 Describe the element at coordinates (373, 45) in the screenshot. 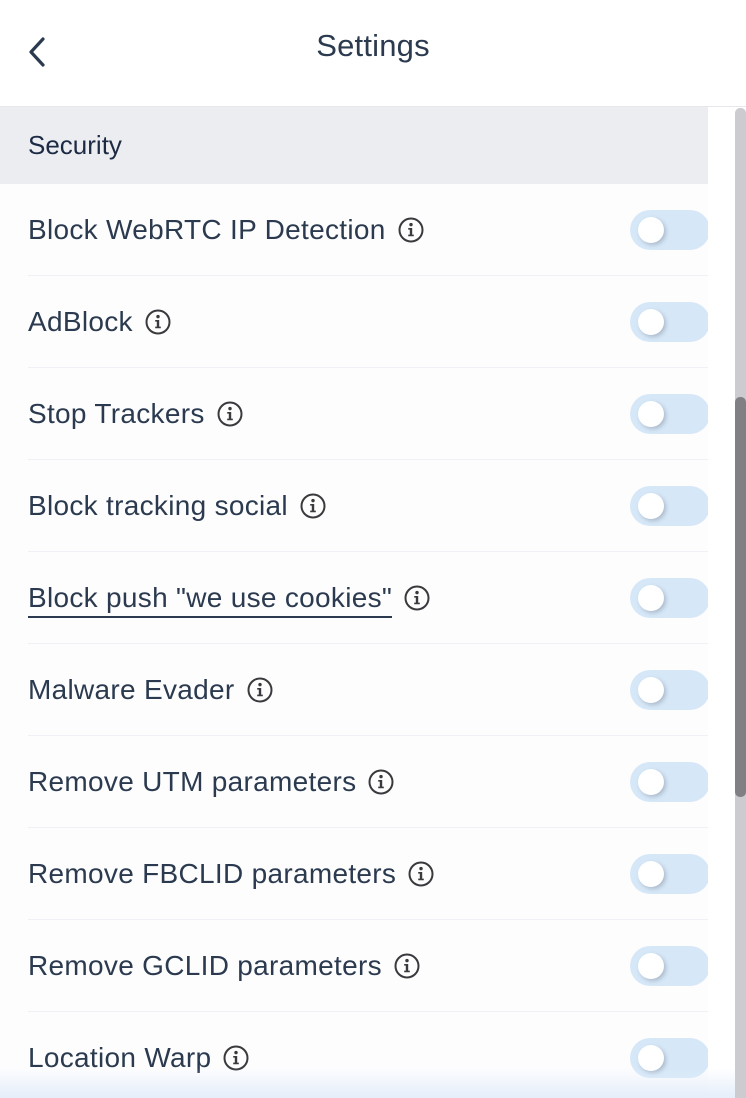

I see `page-title: Settings` at that location.